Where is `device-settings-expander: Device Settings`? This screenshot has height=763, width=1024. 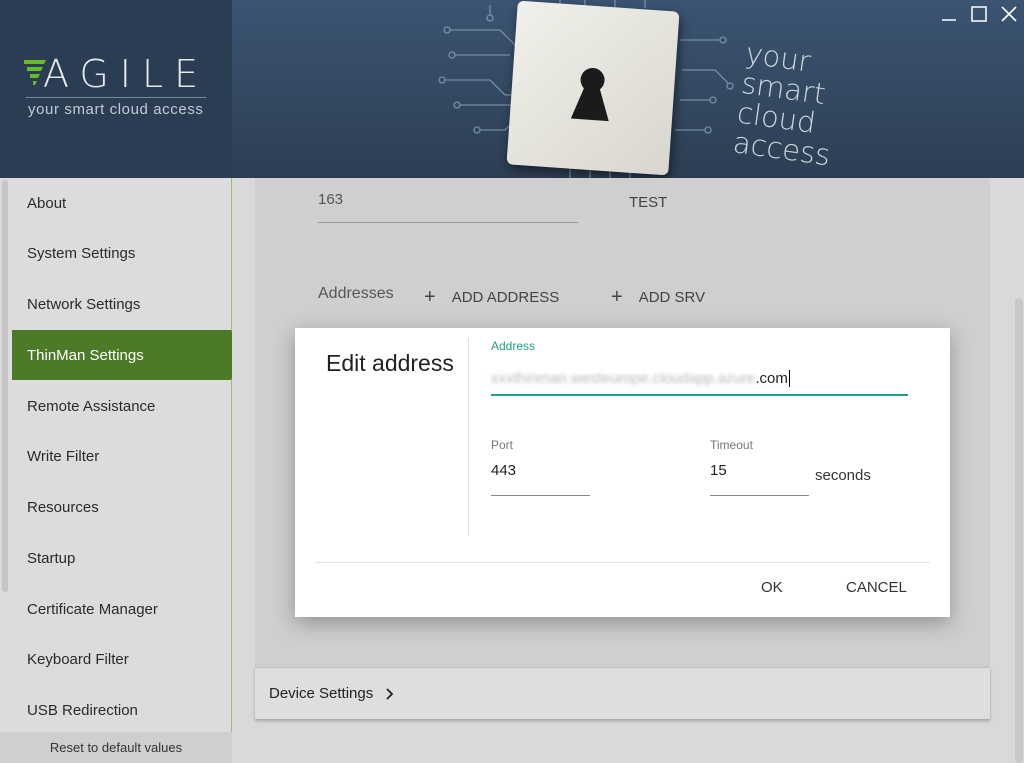
device-settings-expander: Device Settings is located at coordinates (622, 693).